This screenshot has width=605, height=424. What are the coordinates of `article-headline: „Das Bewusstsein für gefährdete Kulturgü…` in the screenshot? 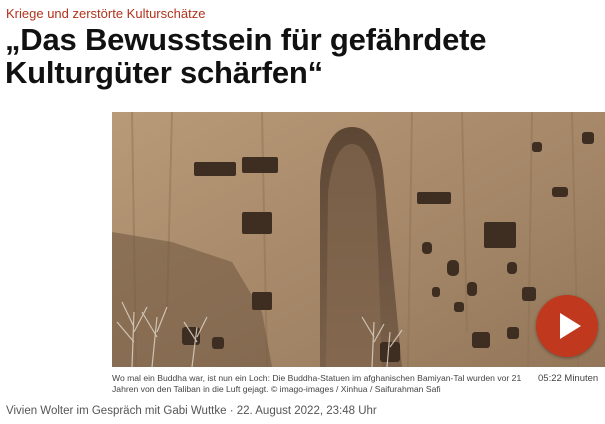 It's located at (246, 56).